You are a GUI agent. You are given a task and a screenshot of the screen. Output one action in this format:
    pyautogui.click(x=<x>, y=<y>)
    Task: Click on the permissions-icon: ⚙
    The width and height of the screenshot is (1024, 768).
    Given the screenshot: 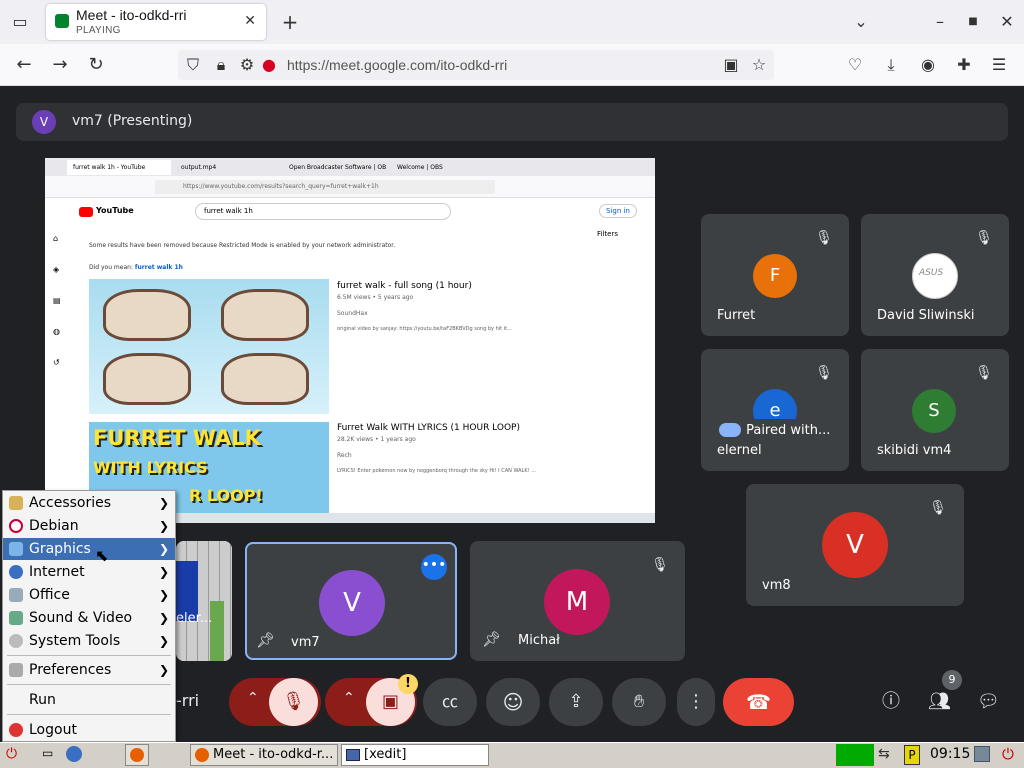 What is the action you would take?
    pyautogui.click(x=247, y=65)
    